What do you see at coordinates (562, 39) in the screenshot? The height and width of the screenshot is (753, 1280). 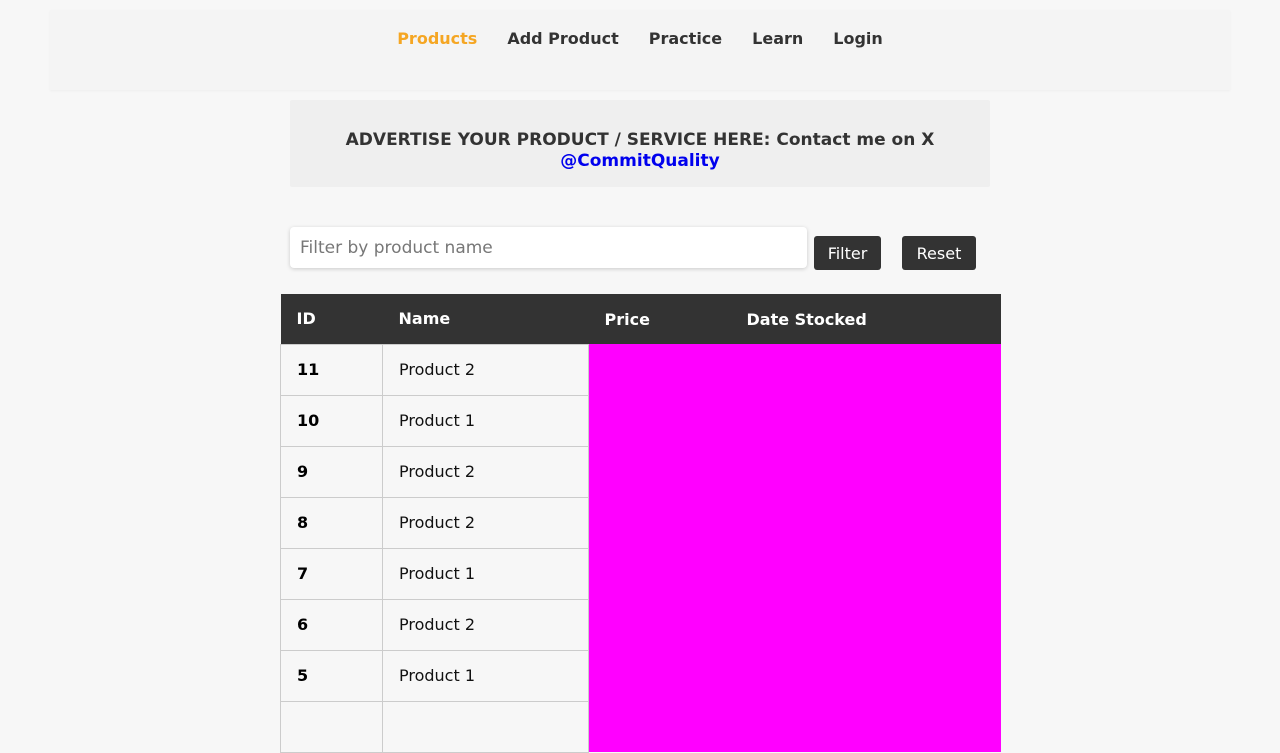 I see `nav-link-add-product: Add Product` at bounding box center [562, 39].